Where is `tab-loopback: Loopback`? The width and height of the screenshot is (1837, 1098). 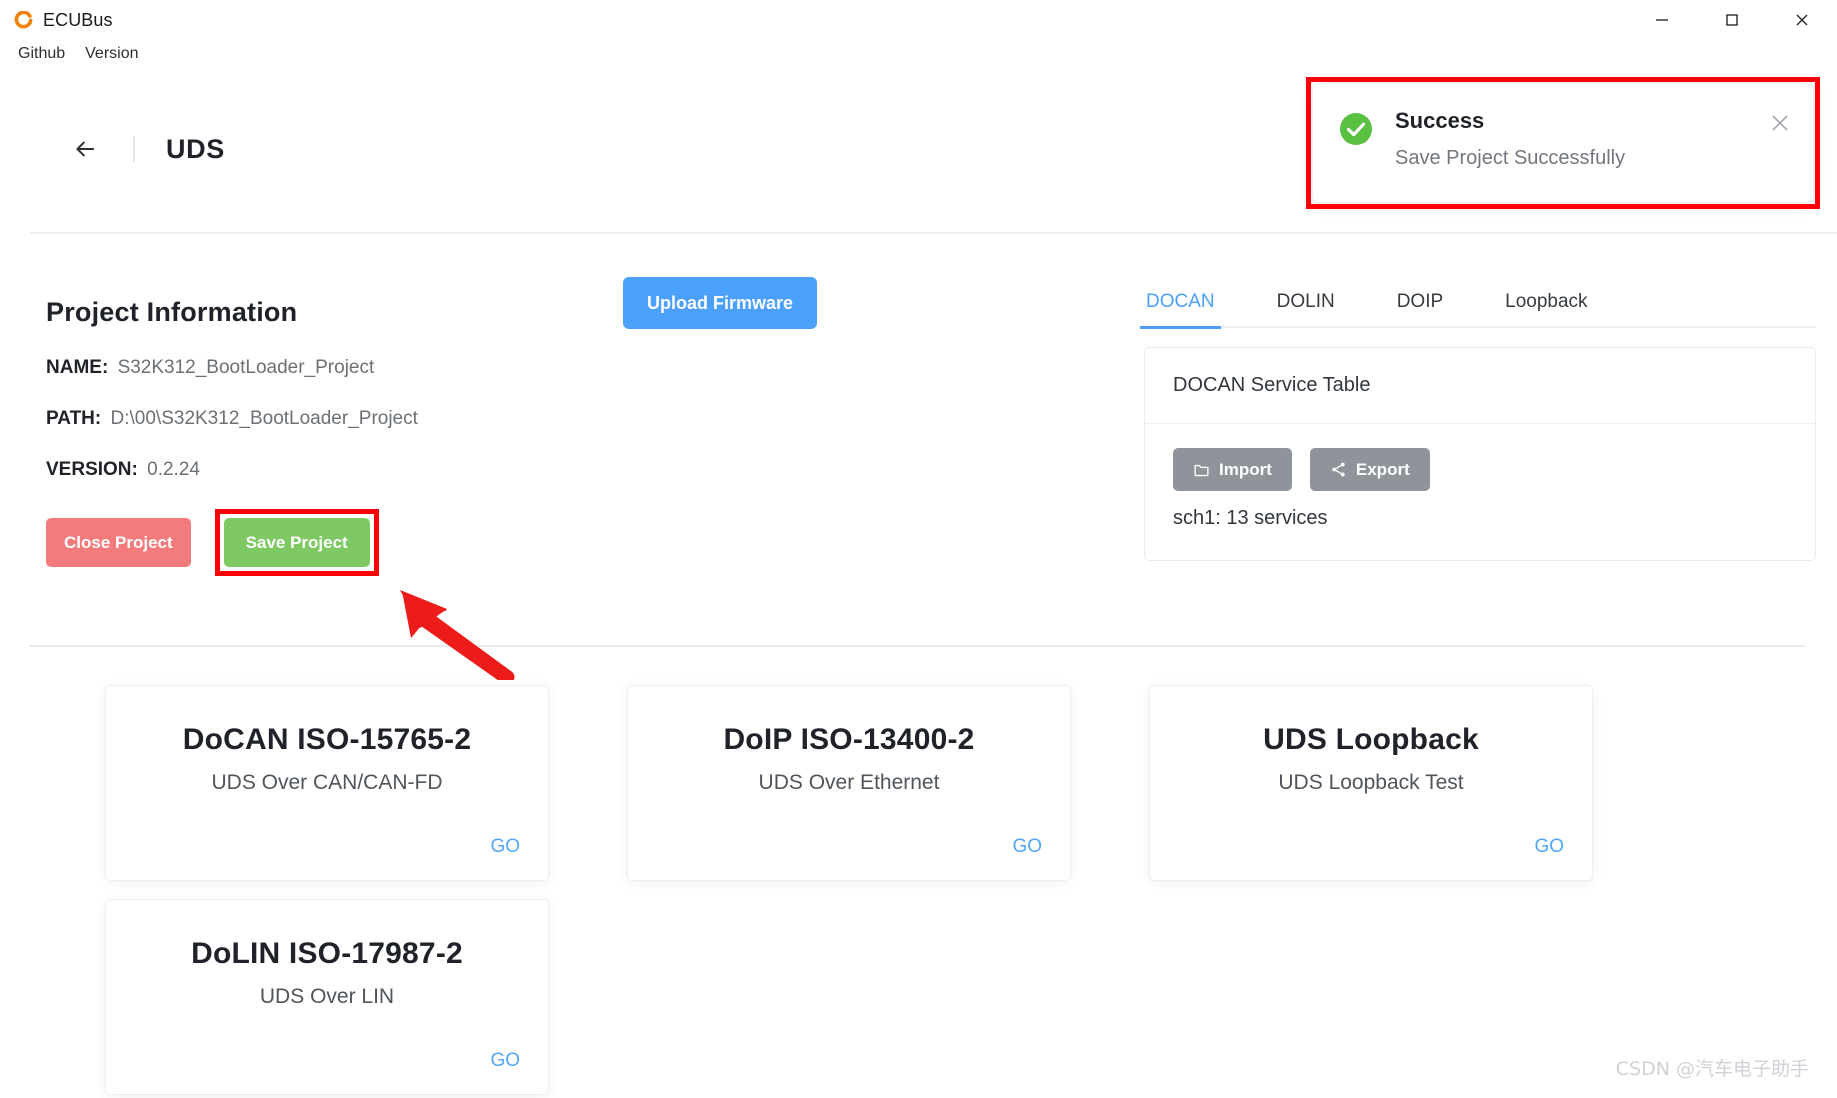 tab-loopback: Loopback is located at coordinates (1546, 309).